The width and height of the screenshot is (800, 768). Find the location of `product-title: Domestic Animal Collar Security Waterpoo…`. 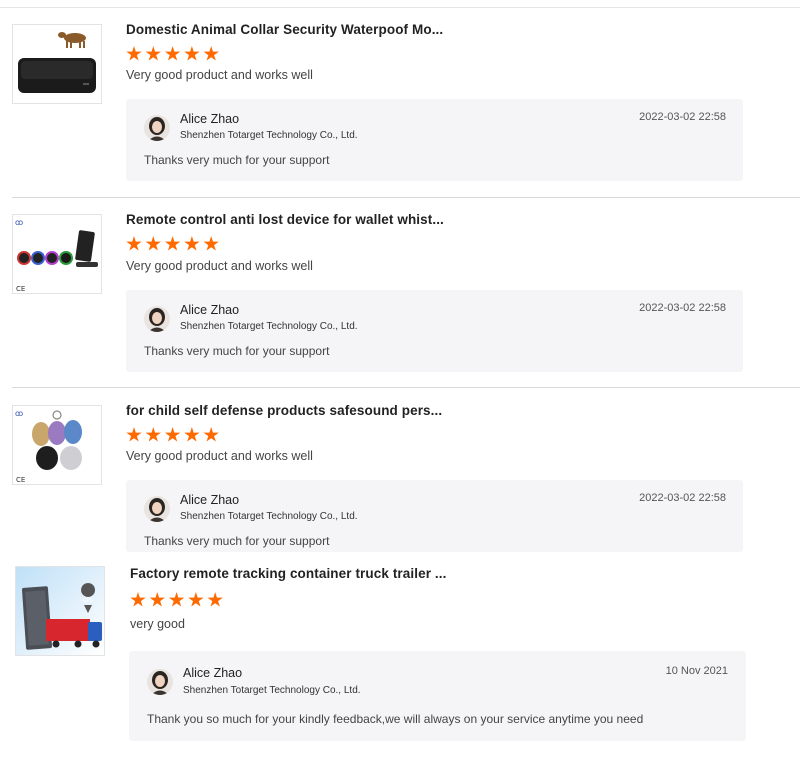

product-title: Domestic Animal Collar Security Waterpoo… is located at coordinates (284, 29).